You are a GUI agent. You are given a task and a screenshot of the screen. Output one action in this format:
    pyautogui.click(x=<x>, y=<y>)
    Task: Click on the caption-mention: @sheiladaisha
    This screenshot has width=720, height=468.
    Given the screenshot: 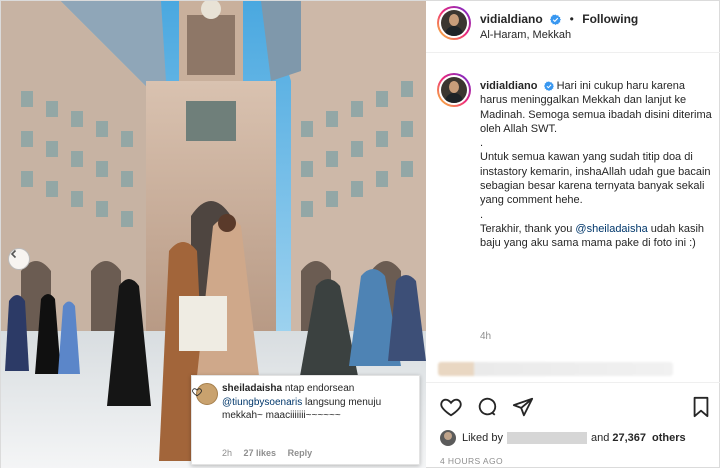 What is the action you would take?
    pyautogui.click(x=611, y=229)
    